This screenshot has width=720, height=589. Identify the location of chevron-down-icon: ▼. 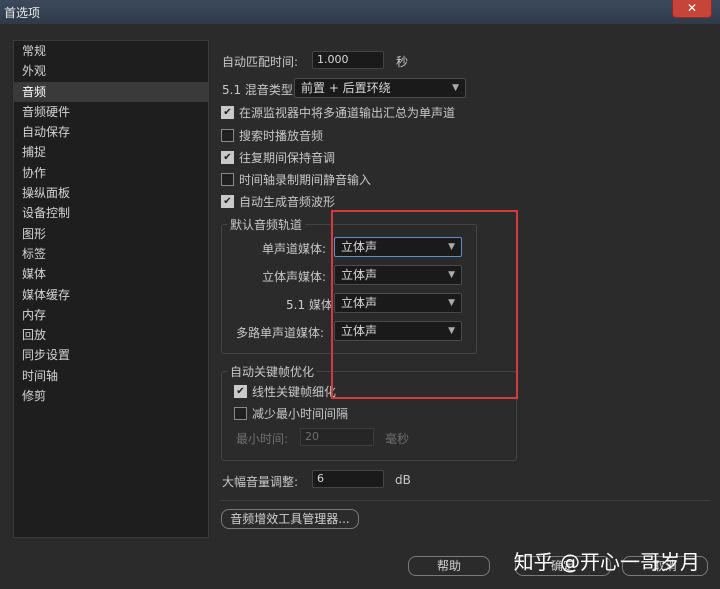
(455, 88).